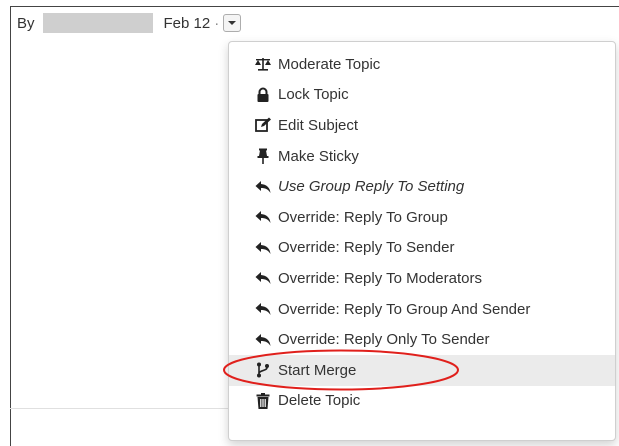 The height and width of the screenshot is (446, 619). I want to click on edit-icon, so click(263, 125).